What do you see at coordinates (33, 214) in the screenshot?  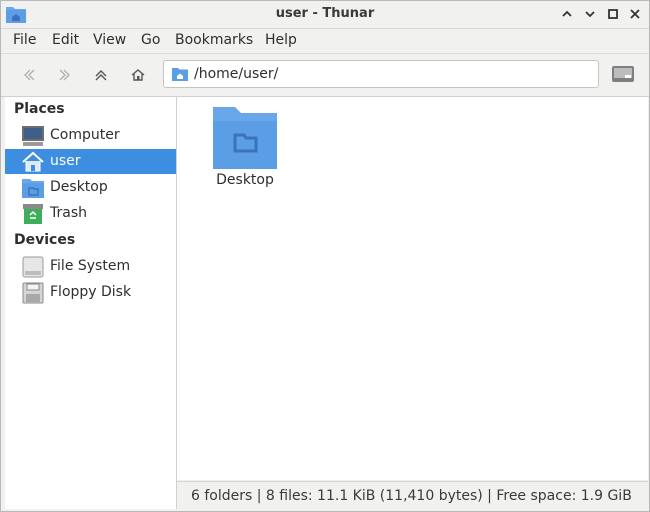 I see `trash-icon` at bounding box center [33, 214].